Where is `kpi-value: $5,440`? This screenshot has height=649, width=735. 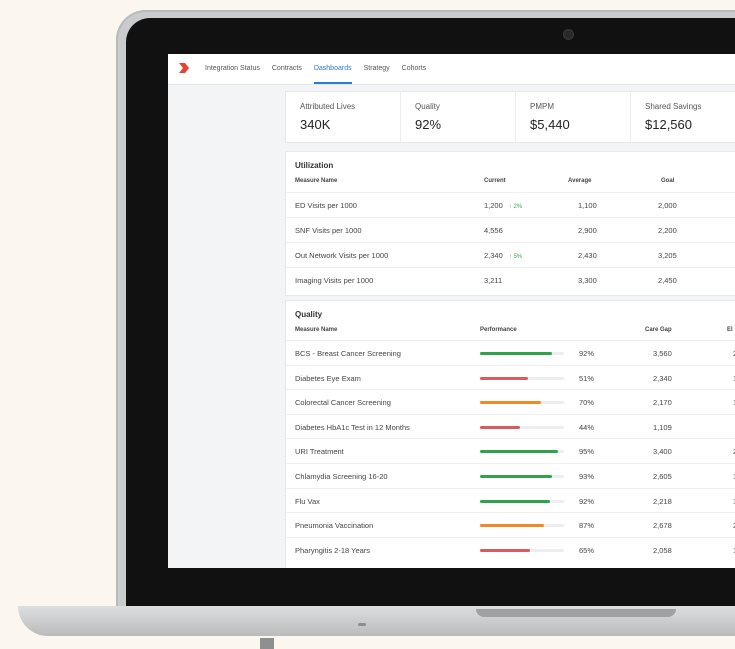
kpi-value: $5,440 is located at coordinates (550, 124).